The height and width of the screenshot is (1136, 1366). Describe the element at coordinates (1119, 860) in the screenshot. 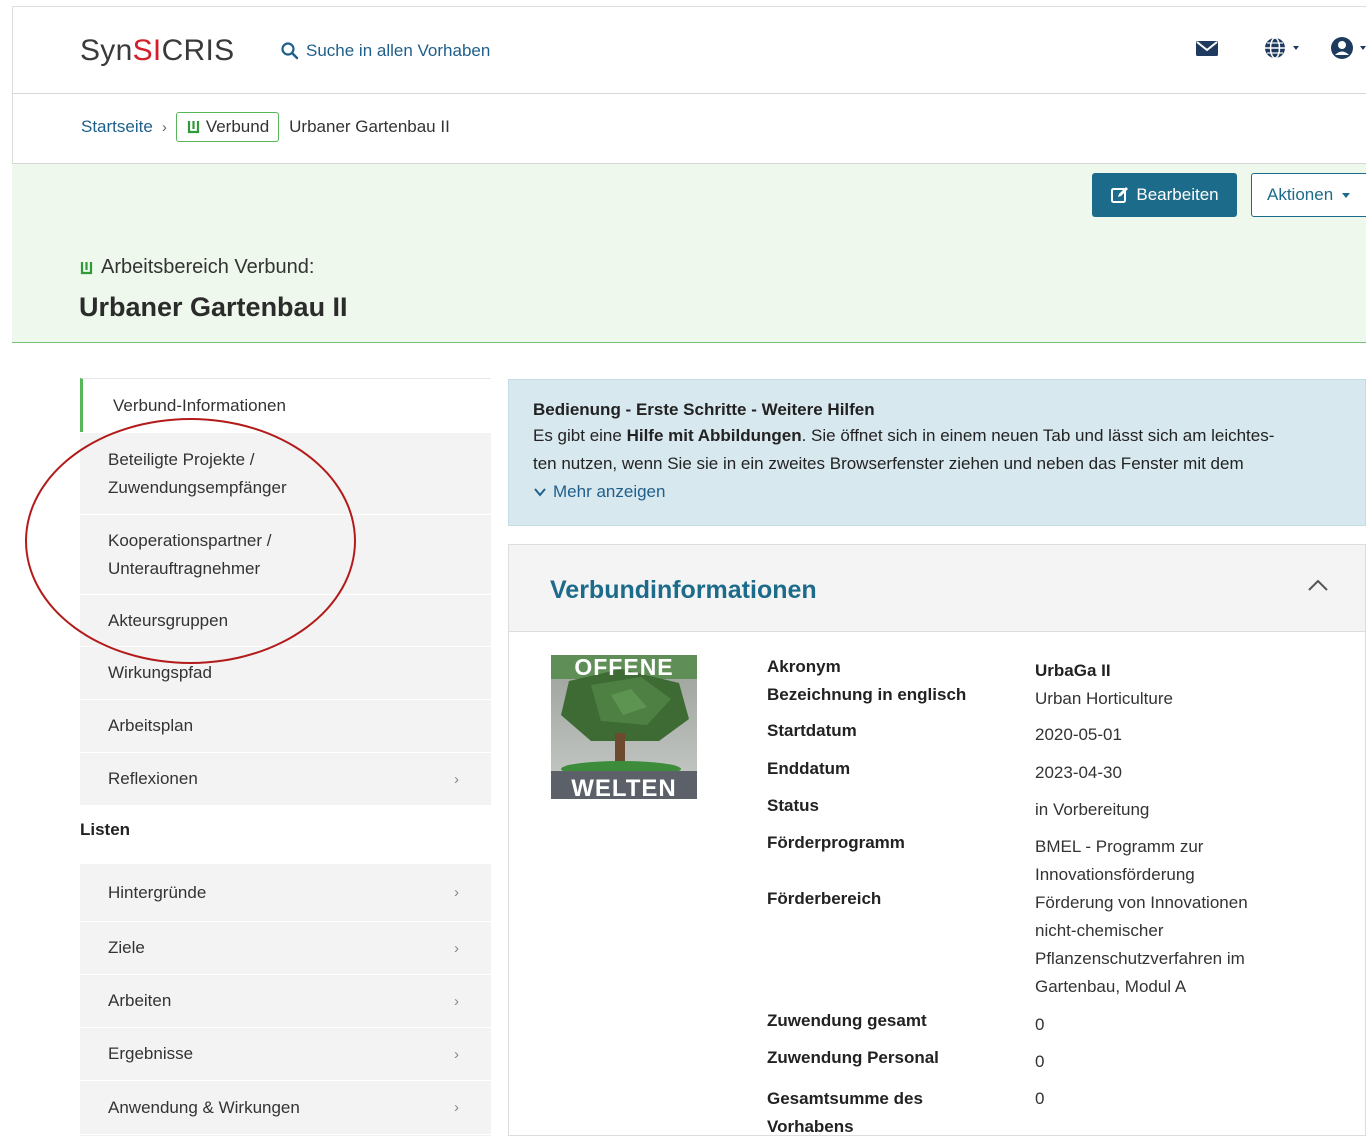

I see `field-value: BMEL - Programm zur Innovationsförderung` at that location.